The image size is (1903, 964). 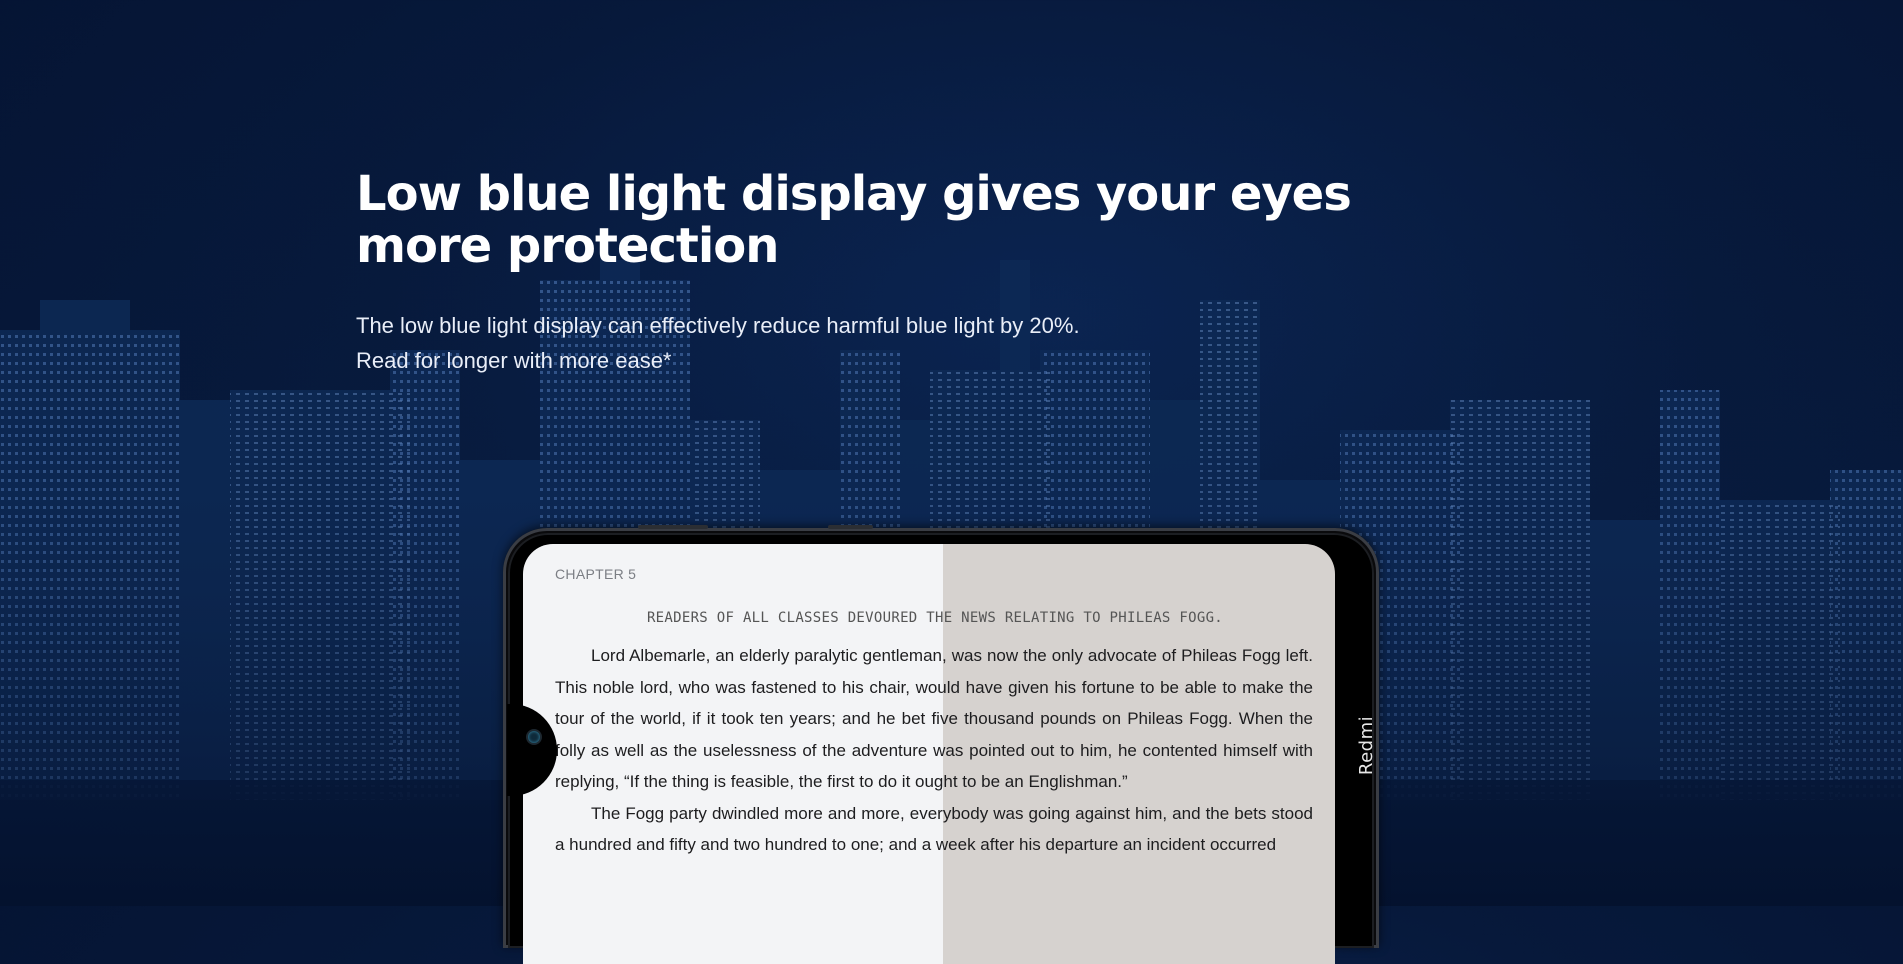 I want to click on front-camera-icon, so click(x=534, y=737).